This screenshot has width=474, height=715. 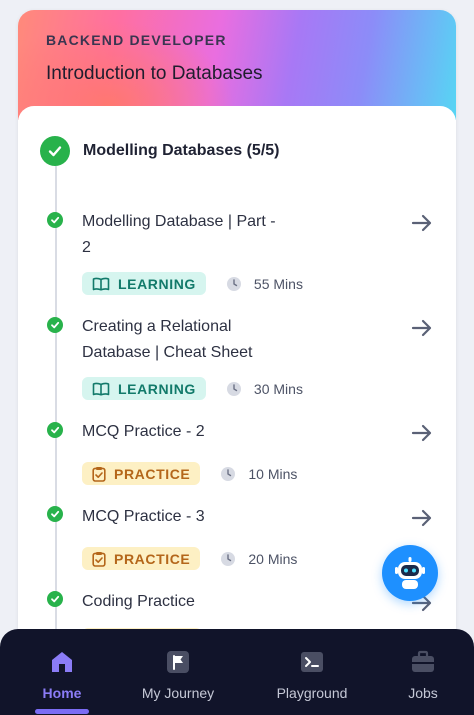 I want to click on nav-jobs: Jobs, so click(x=423, y=672).